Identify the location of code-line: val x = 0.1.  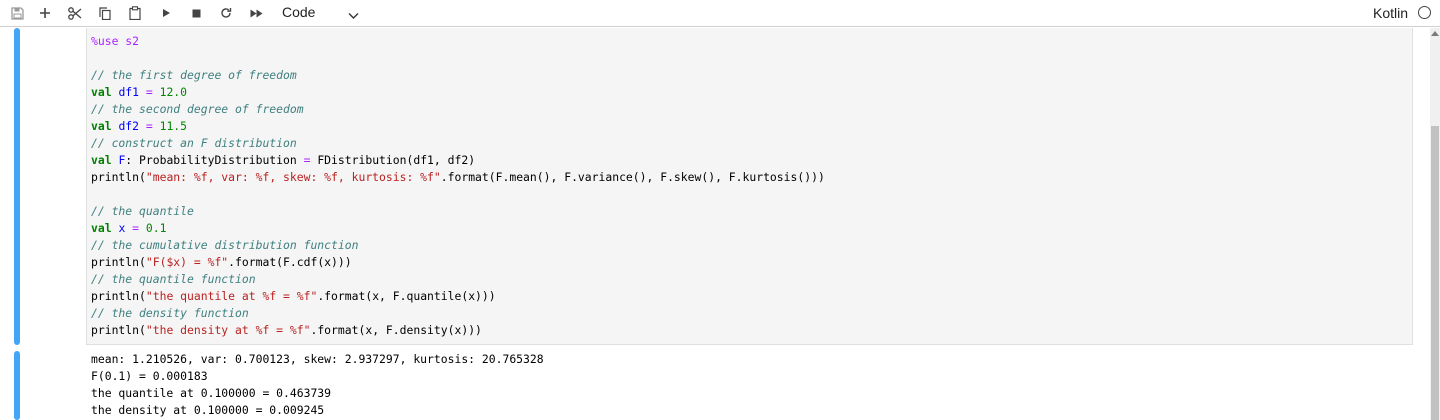
(458, 228).